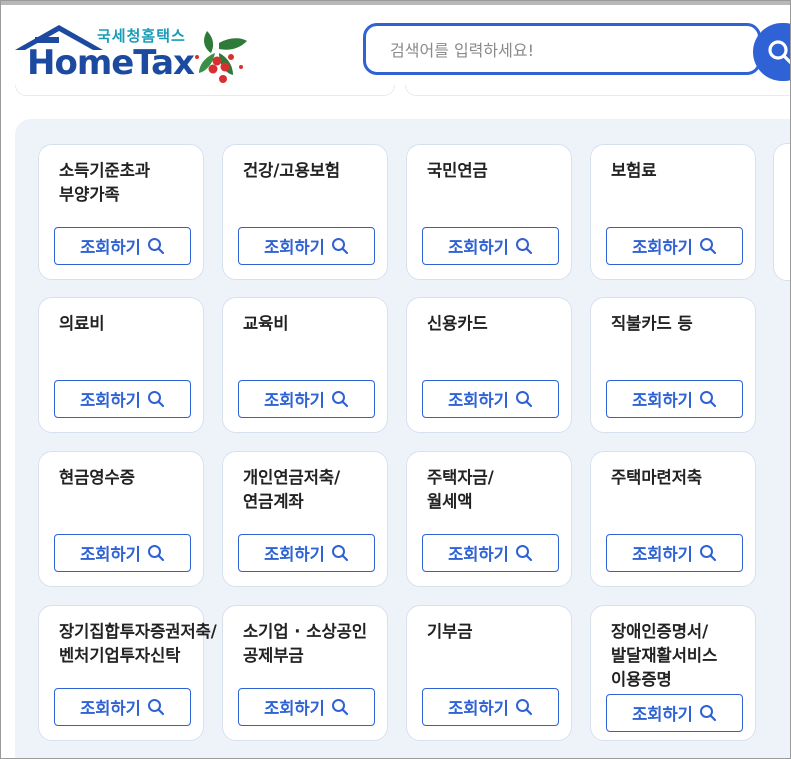 This screenshot has height=759, width=791. What do you see at coordinates (331, 644) in the screenshot?
I see `card-title: 소기업 · 소상공인공제부금` at bounding box center [331, 644].